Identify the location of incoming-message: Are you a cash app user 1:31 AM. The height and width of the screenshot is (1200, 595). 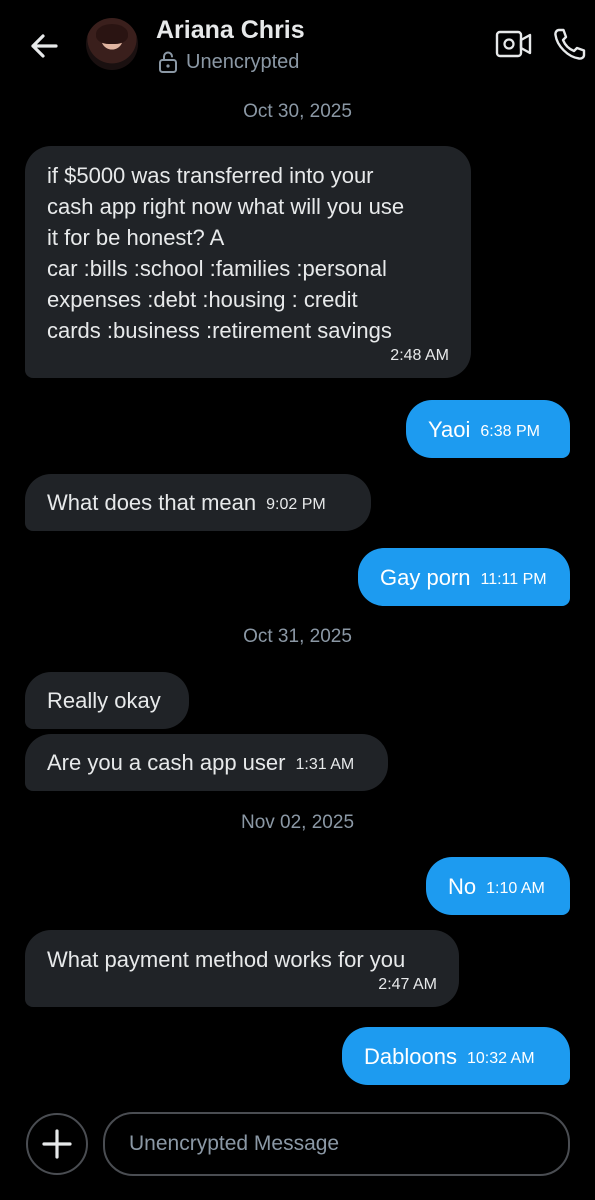
(206, 762).